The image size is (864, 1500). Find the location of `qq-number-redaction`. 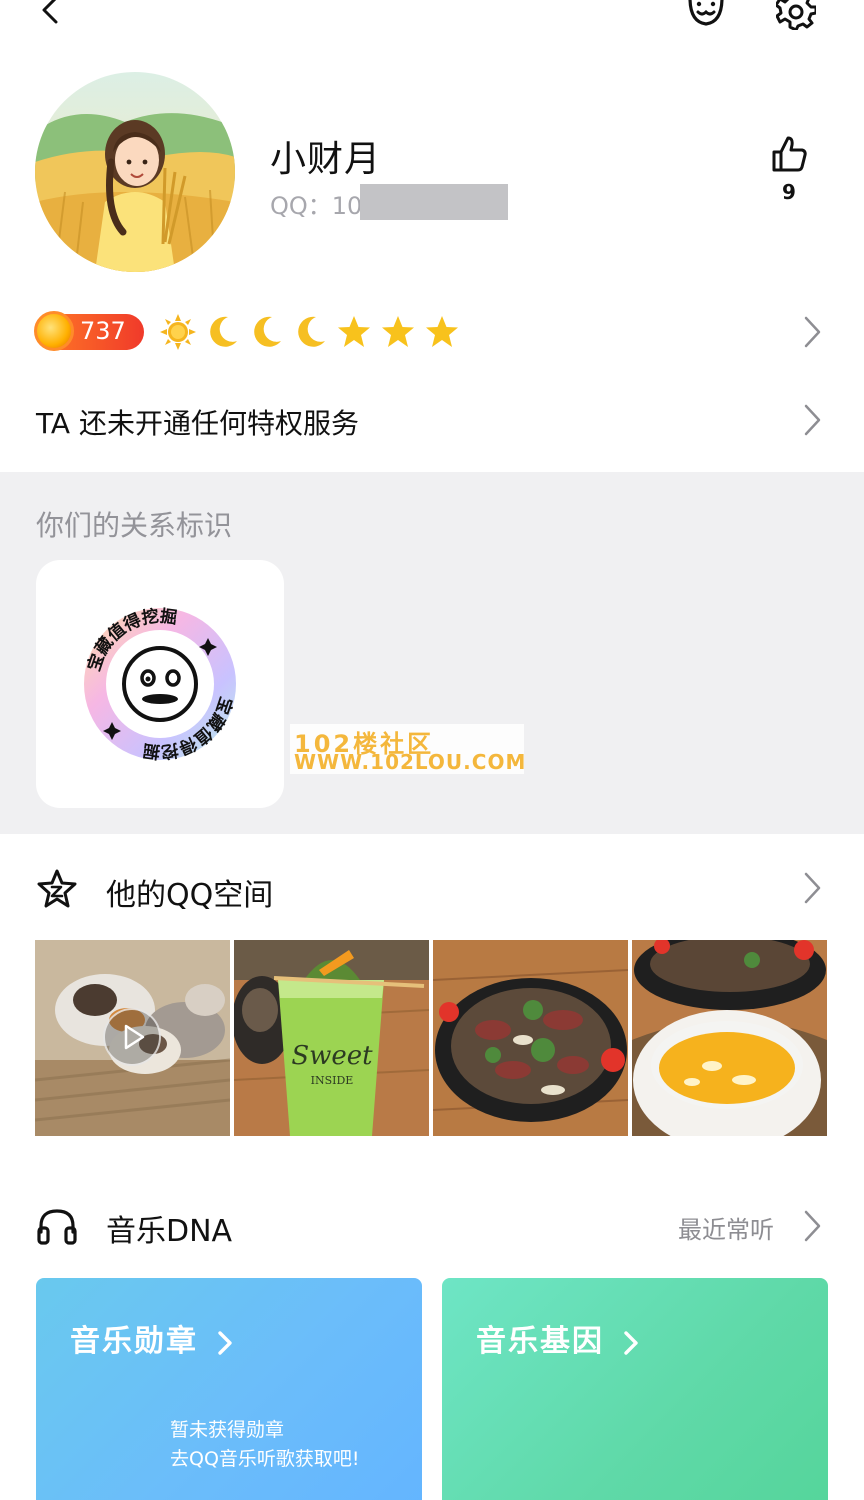

qq-number-redaction is located at coordinates (434, 202).